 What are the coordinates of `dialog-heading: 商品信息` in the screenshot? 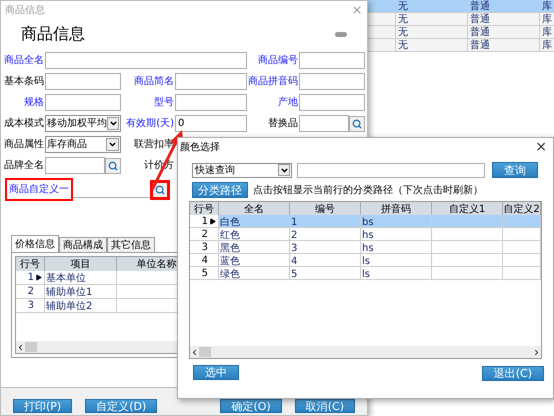 It's located at (53, 34).